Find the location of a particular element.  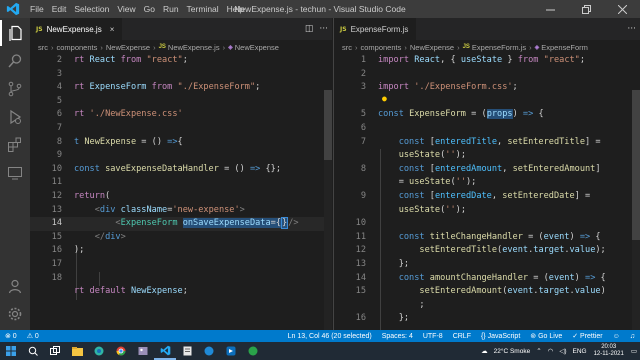

file-explorer-icon is located at coordinates (77, 351).